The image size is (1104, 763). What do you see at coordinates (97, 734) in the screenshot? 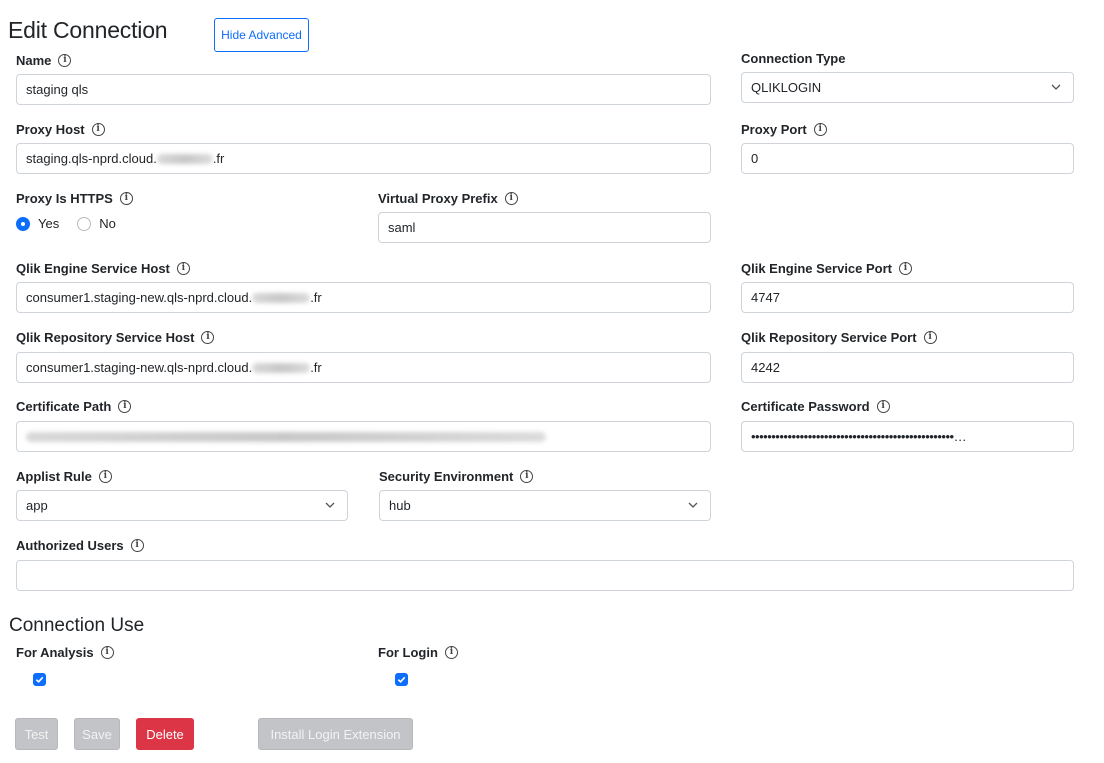
I see `save-button: Save` at bounding box center [97, 734].